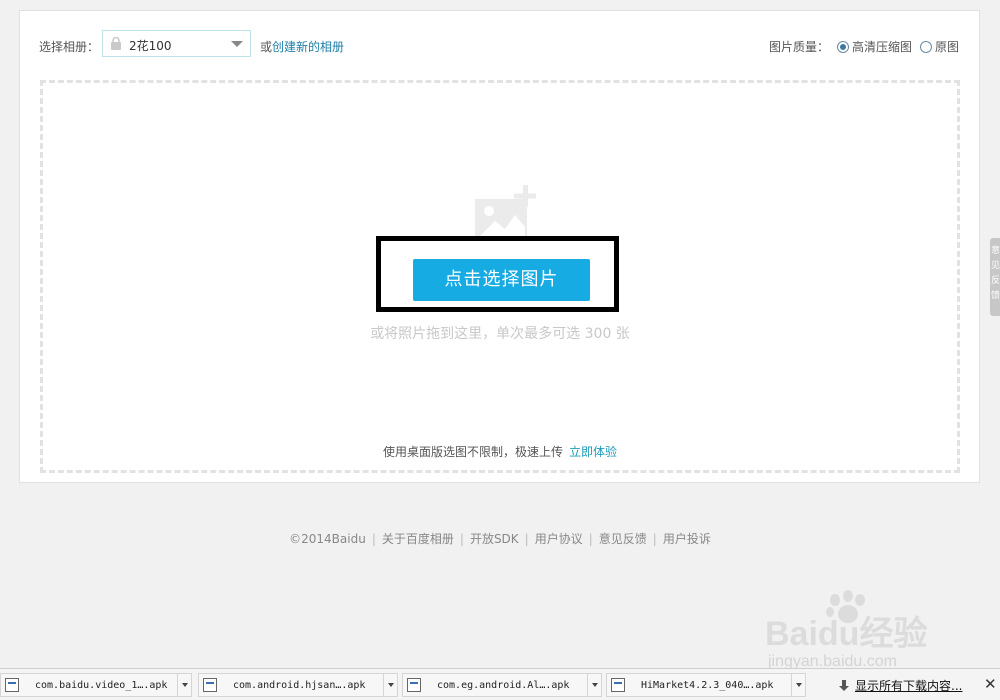 The height and width of the screenshot is (700, 1000). I want to click on desktop-hint: 使用桌面版选图不限制，极速上传 立即体验, so click(500, 451).